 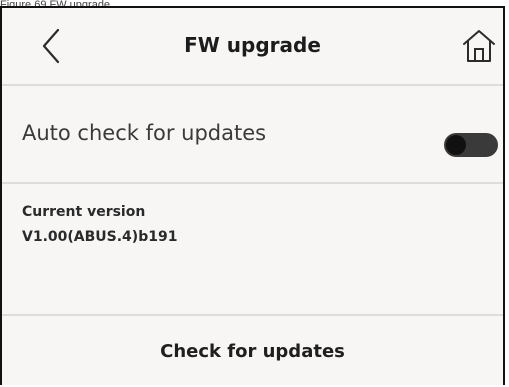 I want to click on auto-check-label: Auto check for updates, so click(x=144, y=133).